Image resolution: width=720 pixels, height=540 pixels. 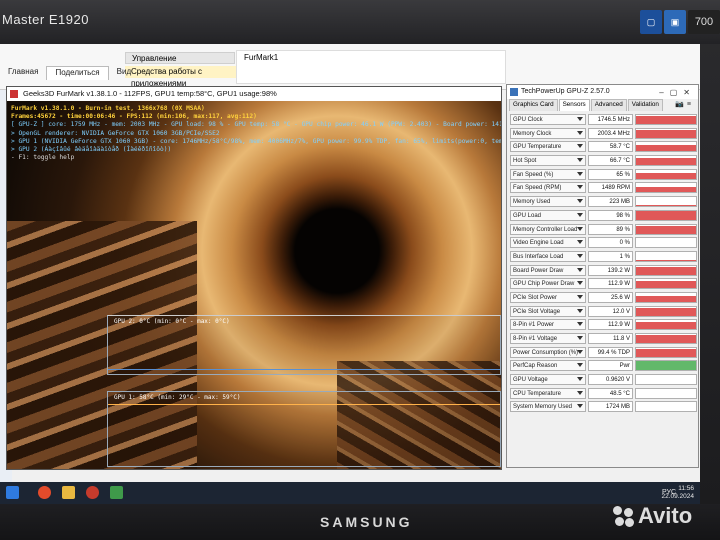 What do you see at coordinates (548, 338) in the screenshot?
I see `sensor-label: 8-Pin #1 Voltage` at bounding box center [548, 338].